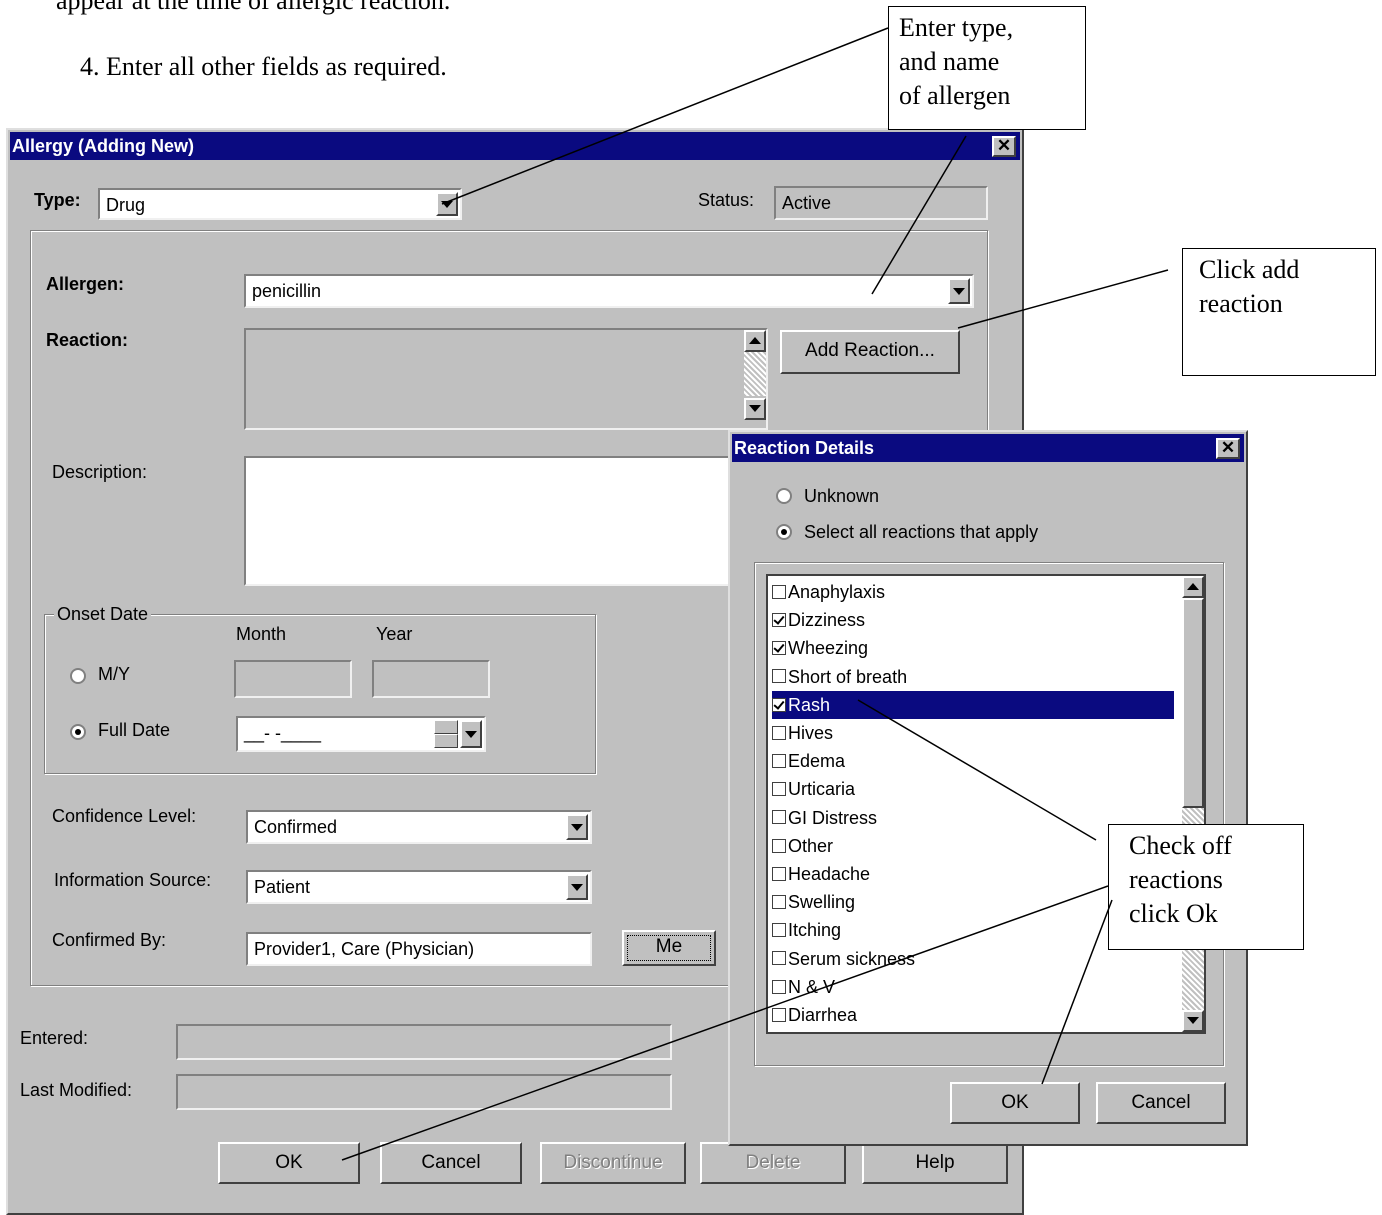 This screenshot has height=1215, width=1382. What do you see at coordinates (812, 986) in the screenshot?
I see `reaction-item-label: N & V` at bounding box center [812, 986].